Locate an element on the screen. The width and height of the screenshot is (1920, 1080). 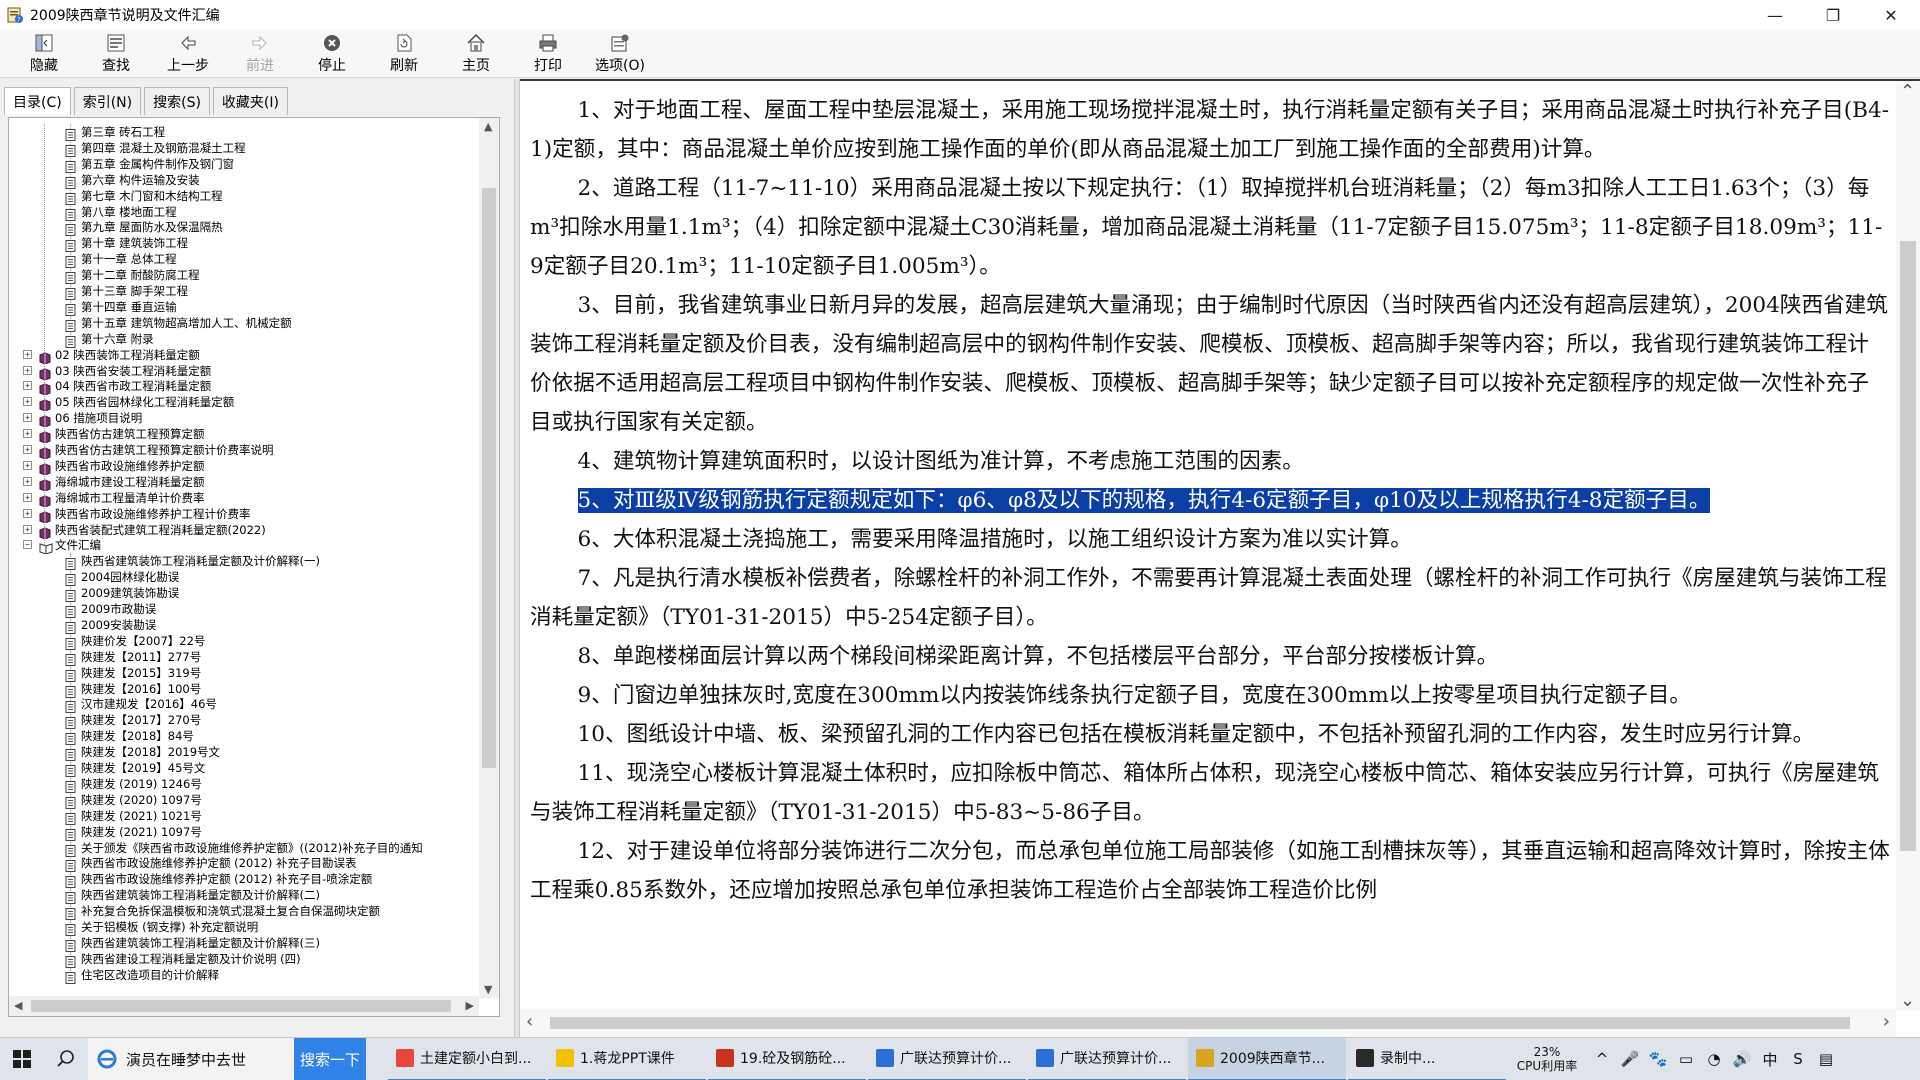
forward-button: 前进 is located at coordinates (260, 53).